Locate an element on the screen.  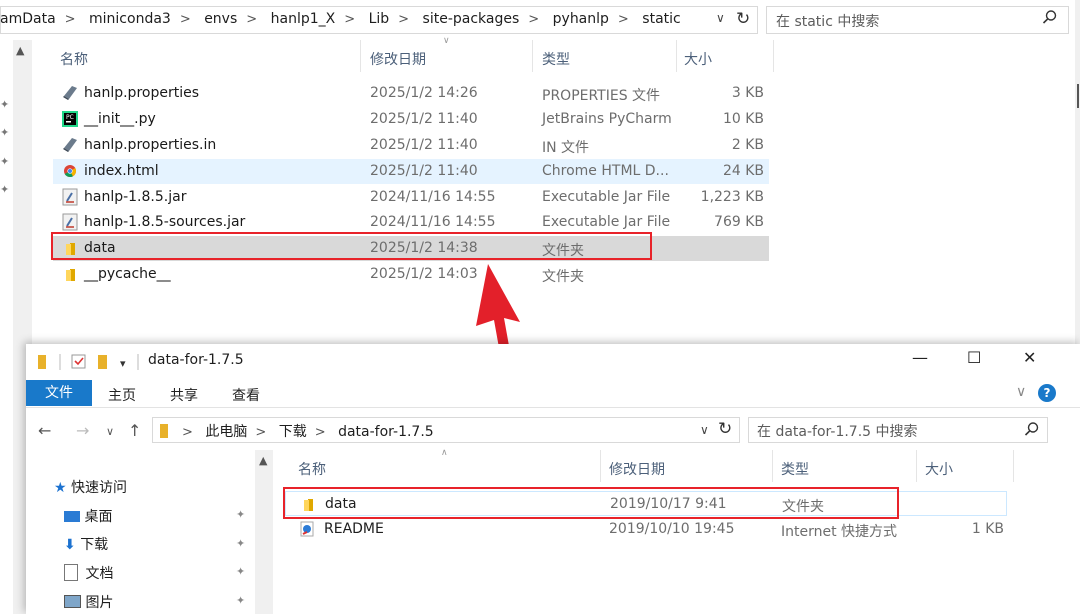
file-name: hanlp.properties.in is located at coordinates (150, 145).